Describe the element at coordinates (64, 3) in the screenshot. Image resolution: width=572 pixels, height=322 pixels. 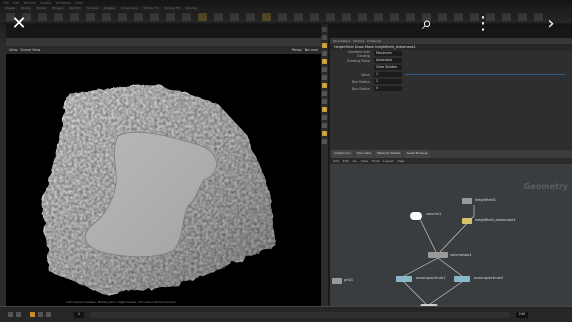
I see `menu-windows: Windows` at that location.